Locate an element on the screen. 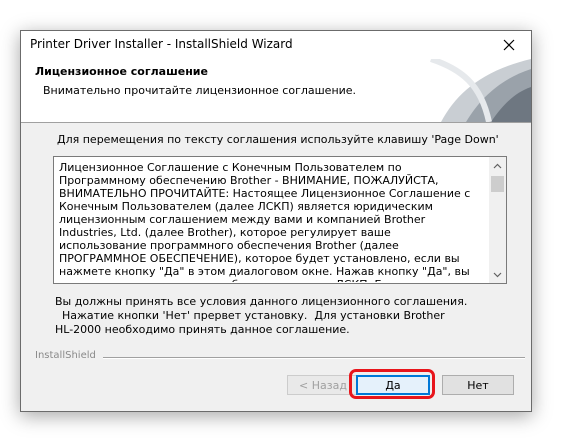 This screenshot has height=443, width=564. header-swoosh-graphic is located at coordinates (480, 90).